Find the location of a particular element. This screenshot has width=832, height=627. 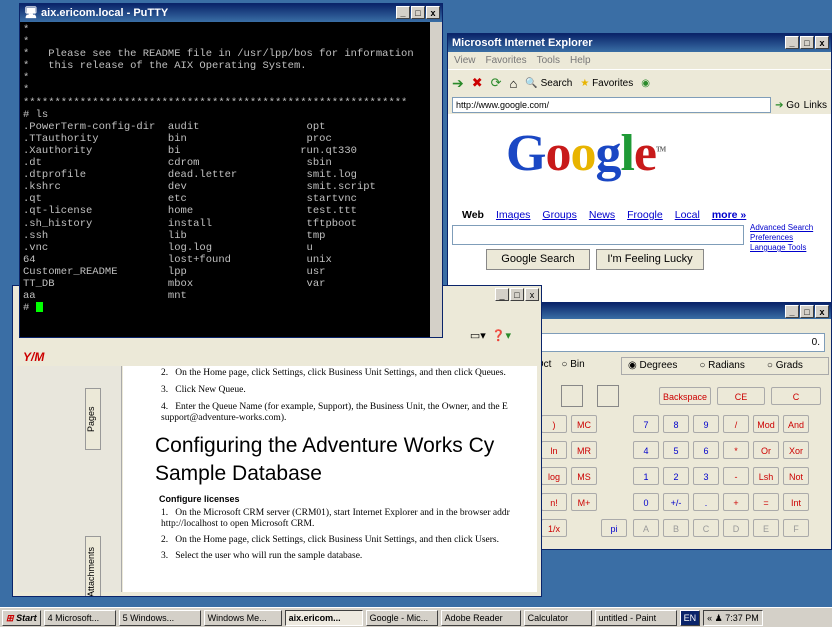

calc-key-MC: MC is located at coordinates (584, 424).